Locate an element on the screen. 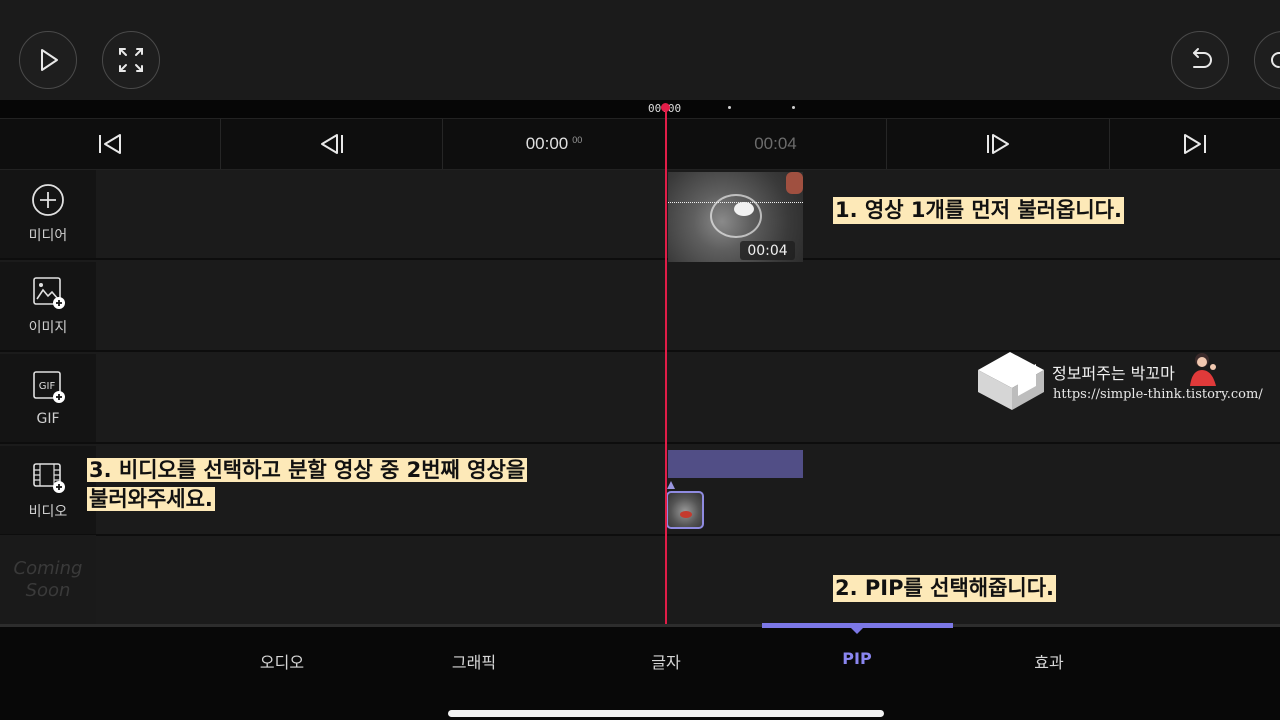  play-icon is located at coordinates (49, 60).